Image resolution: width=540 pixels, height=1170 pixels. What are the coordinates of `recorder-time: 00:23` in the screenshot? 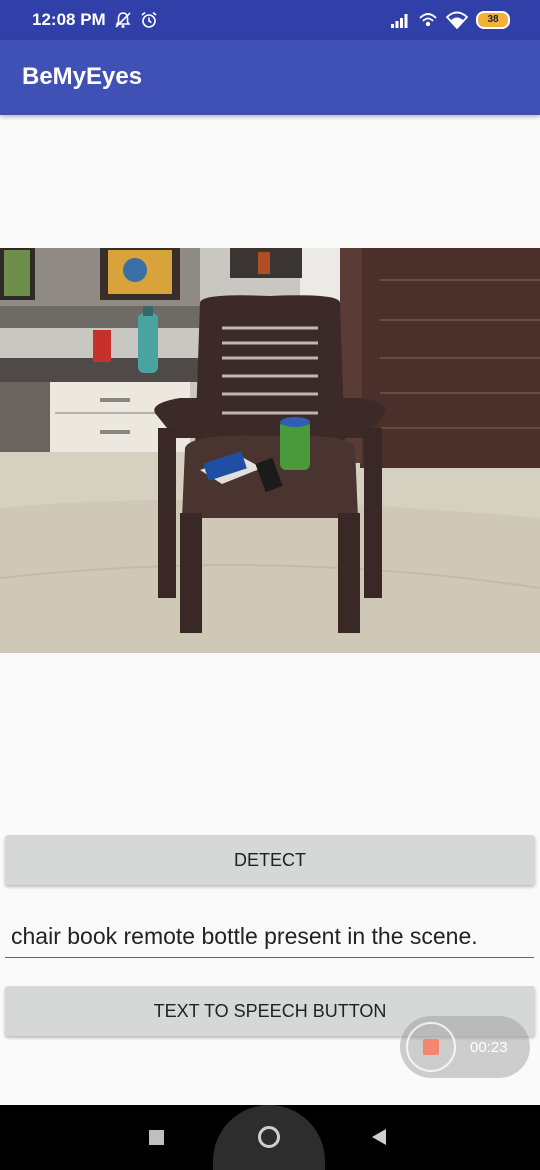 It's located at (489, 1047).